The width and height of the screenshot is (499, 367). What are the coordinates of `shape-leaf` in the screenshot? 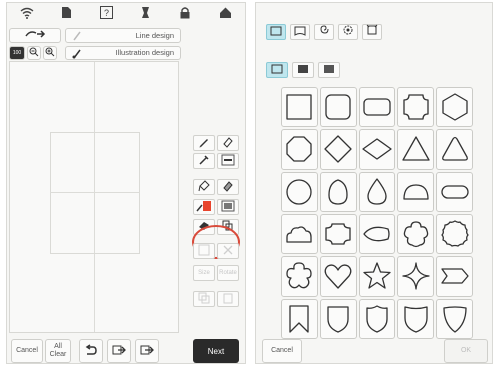 It's located at (377, 234).